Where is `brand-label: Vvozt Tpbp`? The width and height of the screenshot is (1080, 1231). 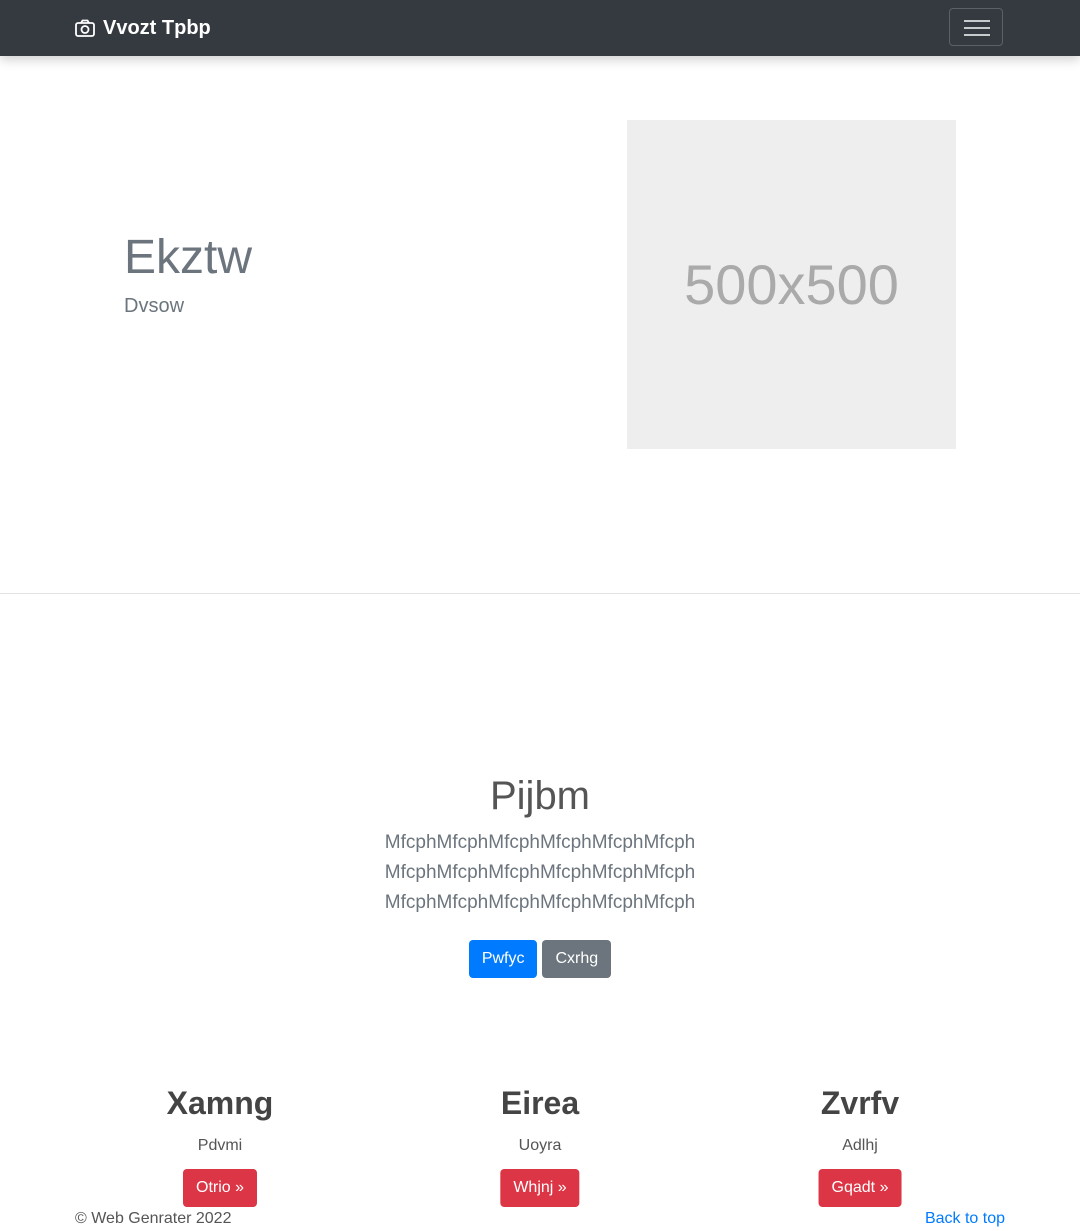 brand-label: Vvozt Tpbp is located at coordinates (157, 27).